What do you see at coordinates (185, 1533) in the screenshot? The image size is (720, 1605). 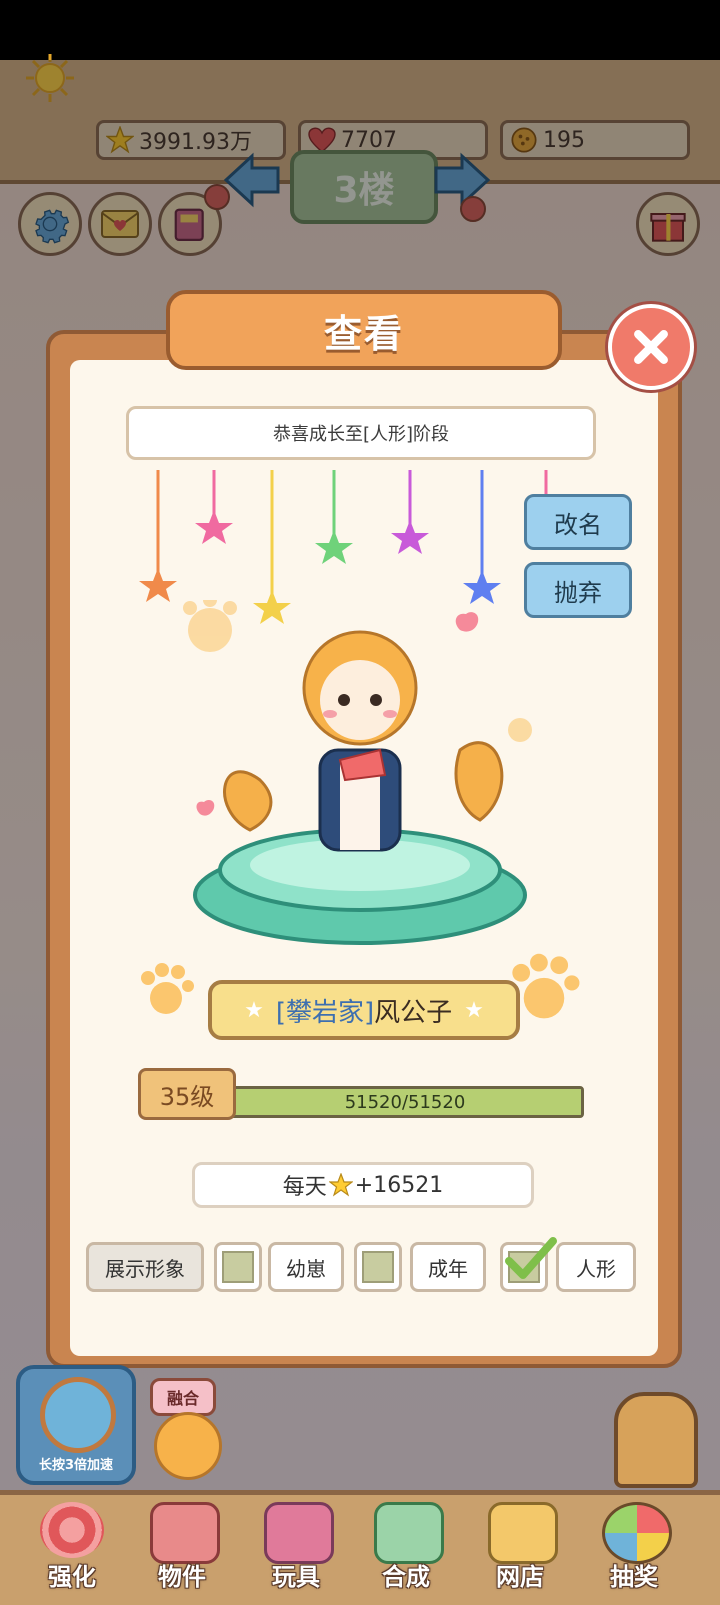 I see `piano-icon` at bounding box center [185, 1533].